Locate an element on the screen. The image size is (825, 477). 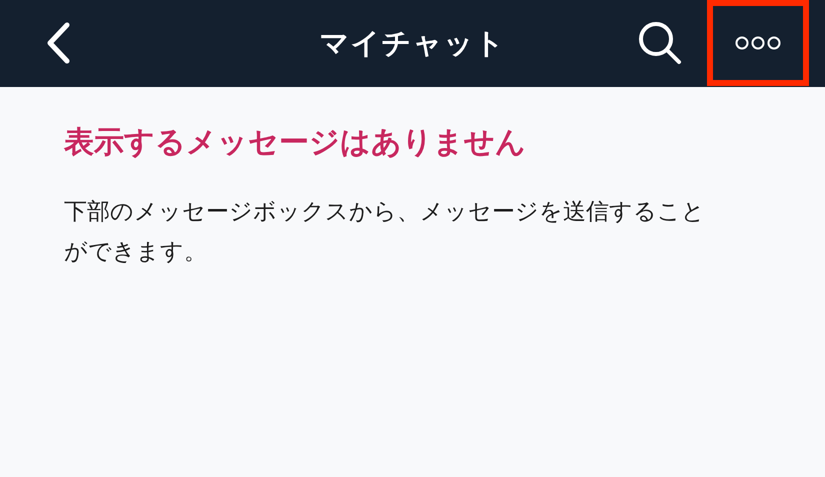
screen-title: マイチャット is located at coordinates (413, 43).